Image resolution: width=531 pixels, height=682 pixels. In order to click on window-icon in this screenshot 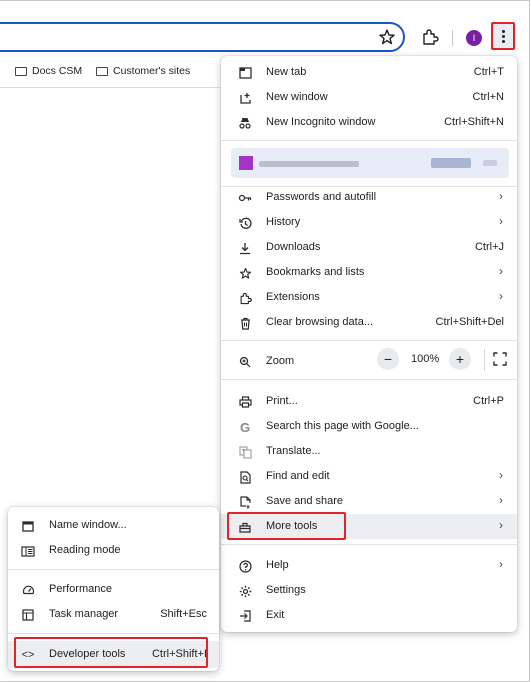, I will do `click(28, 526)`.